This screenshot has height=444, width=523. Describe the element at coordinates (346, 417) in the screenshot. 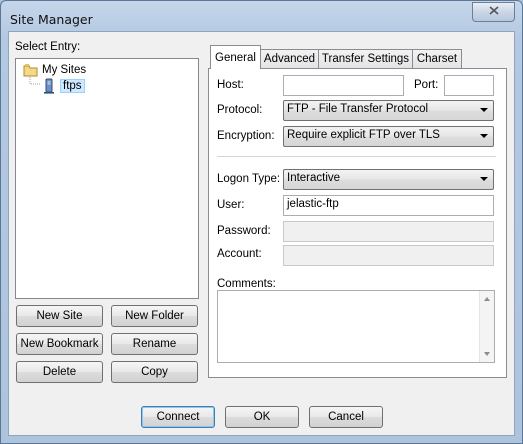

I see `cancel-button: Cancel` at that location.